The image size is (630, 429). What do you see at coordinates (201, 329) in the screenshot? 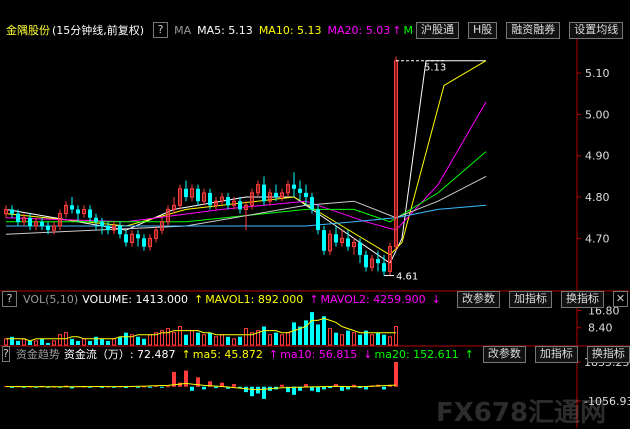
I see `volume-bars` at bounding box center [201, 329].